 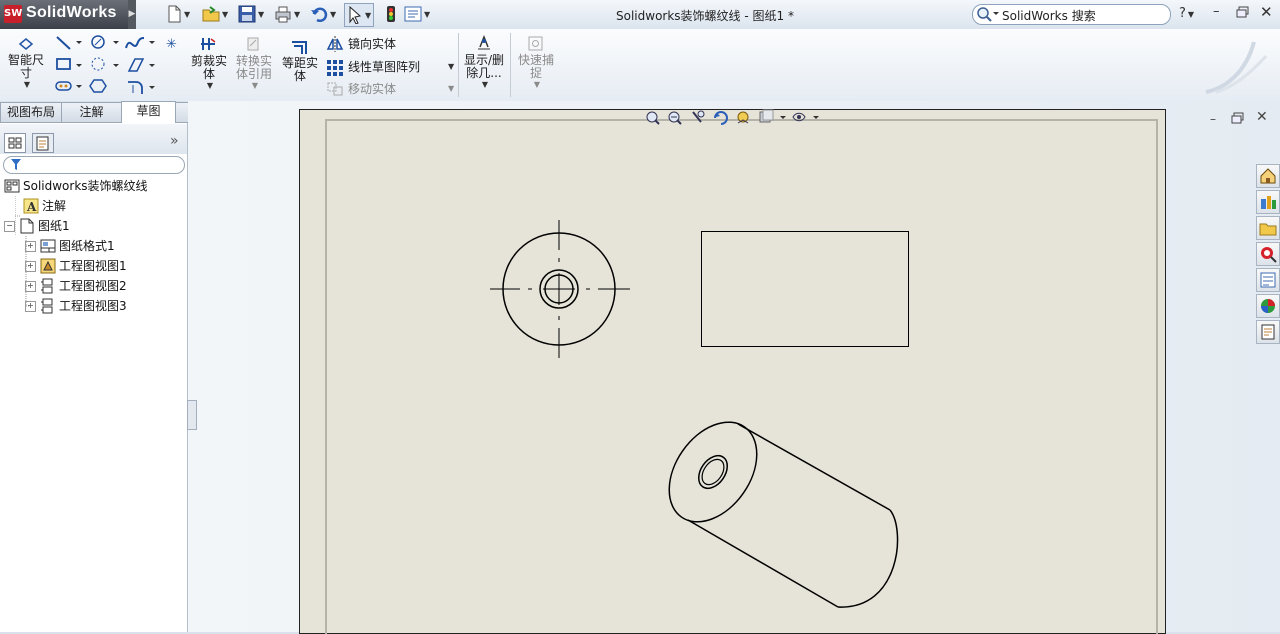 What do you see at coordinates (805, 117) in the screenshot?
I see `hide-show-items-icon` at bounding box center [805, 117].